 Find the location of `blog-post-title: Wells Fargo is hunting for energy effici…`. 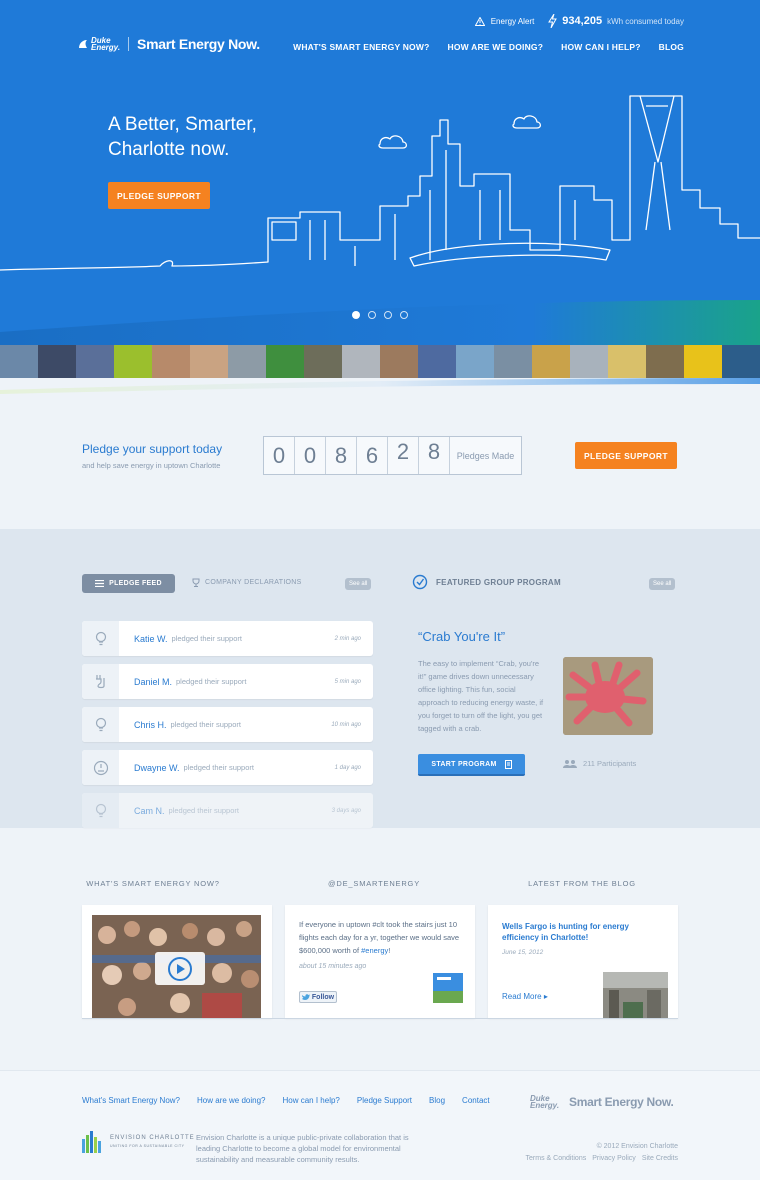

blog-post-title: Wells Fargo is hunting for energy effici… is located at coordinates (567, 932).